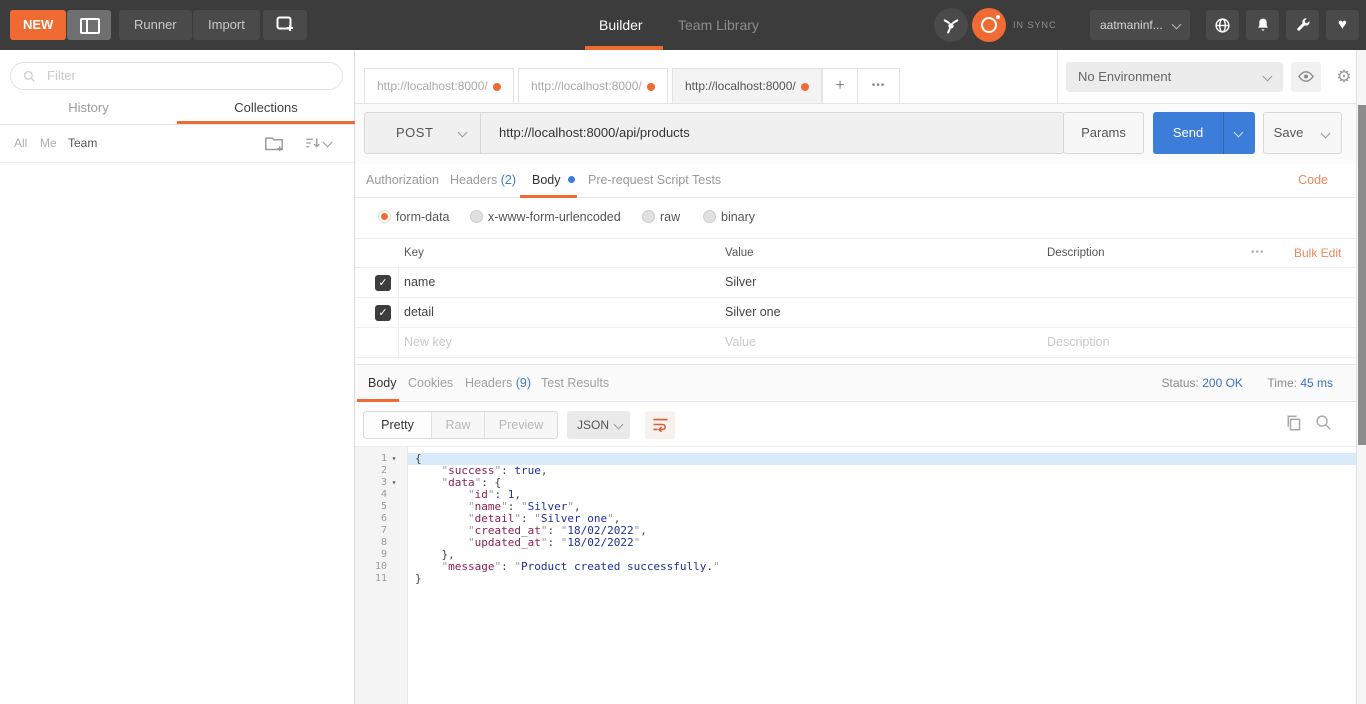 This screenshot has width=1366, height=704. I want to click on folder-plus-icon, so click(274, 144).